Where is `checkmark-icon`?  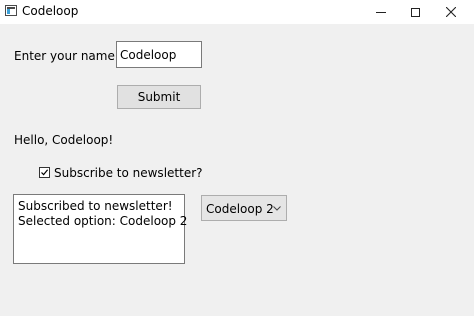
checkmark-icon is located at coordinates (45, 172).